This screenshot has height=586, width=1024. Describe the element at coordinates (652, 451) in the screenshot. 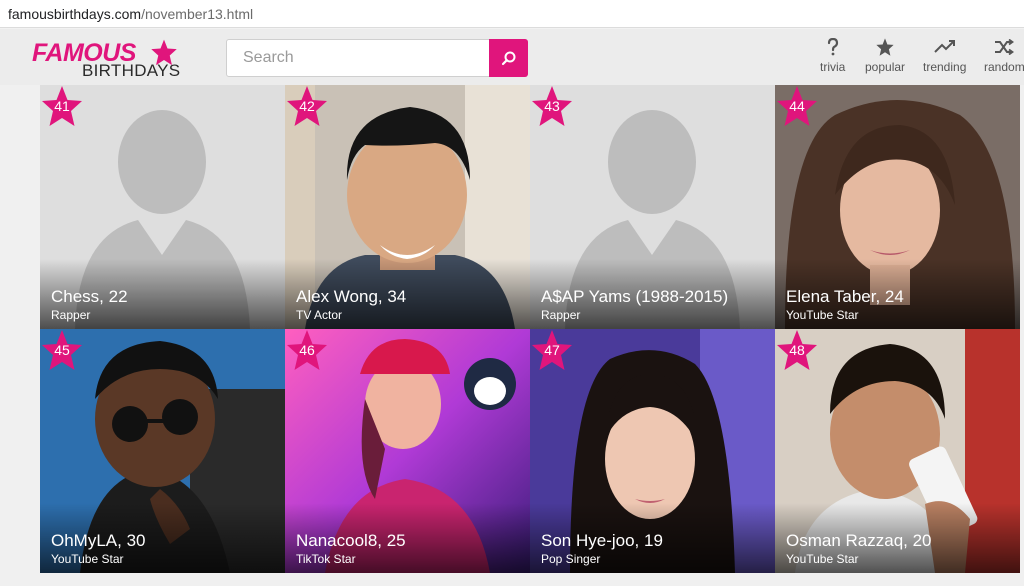

I see `celebrity-tile: Son Hye-joo, 19 Pop Singer 47` at that location.